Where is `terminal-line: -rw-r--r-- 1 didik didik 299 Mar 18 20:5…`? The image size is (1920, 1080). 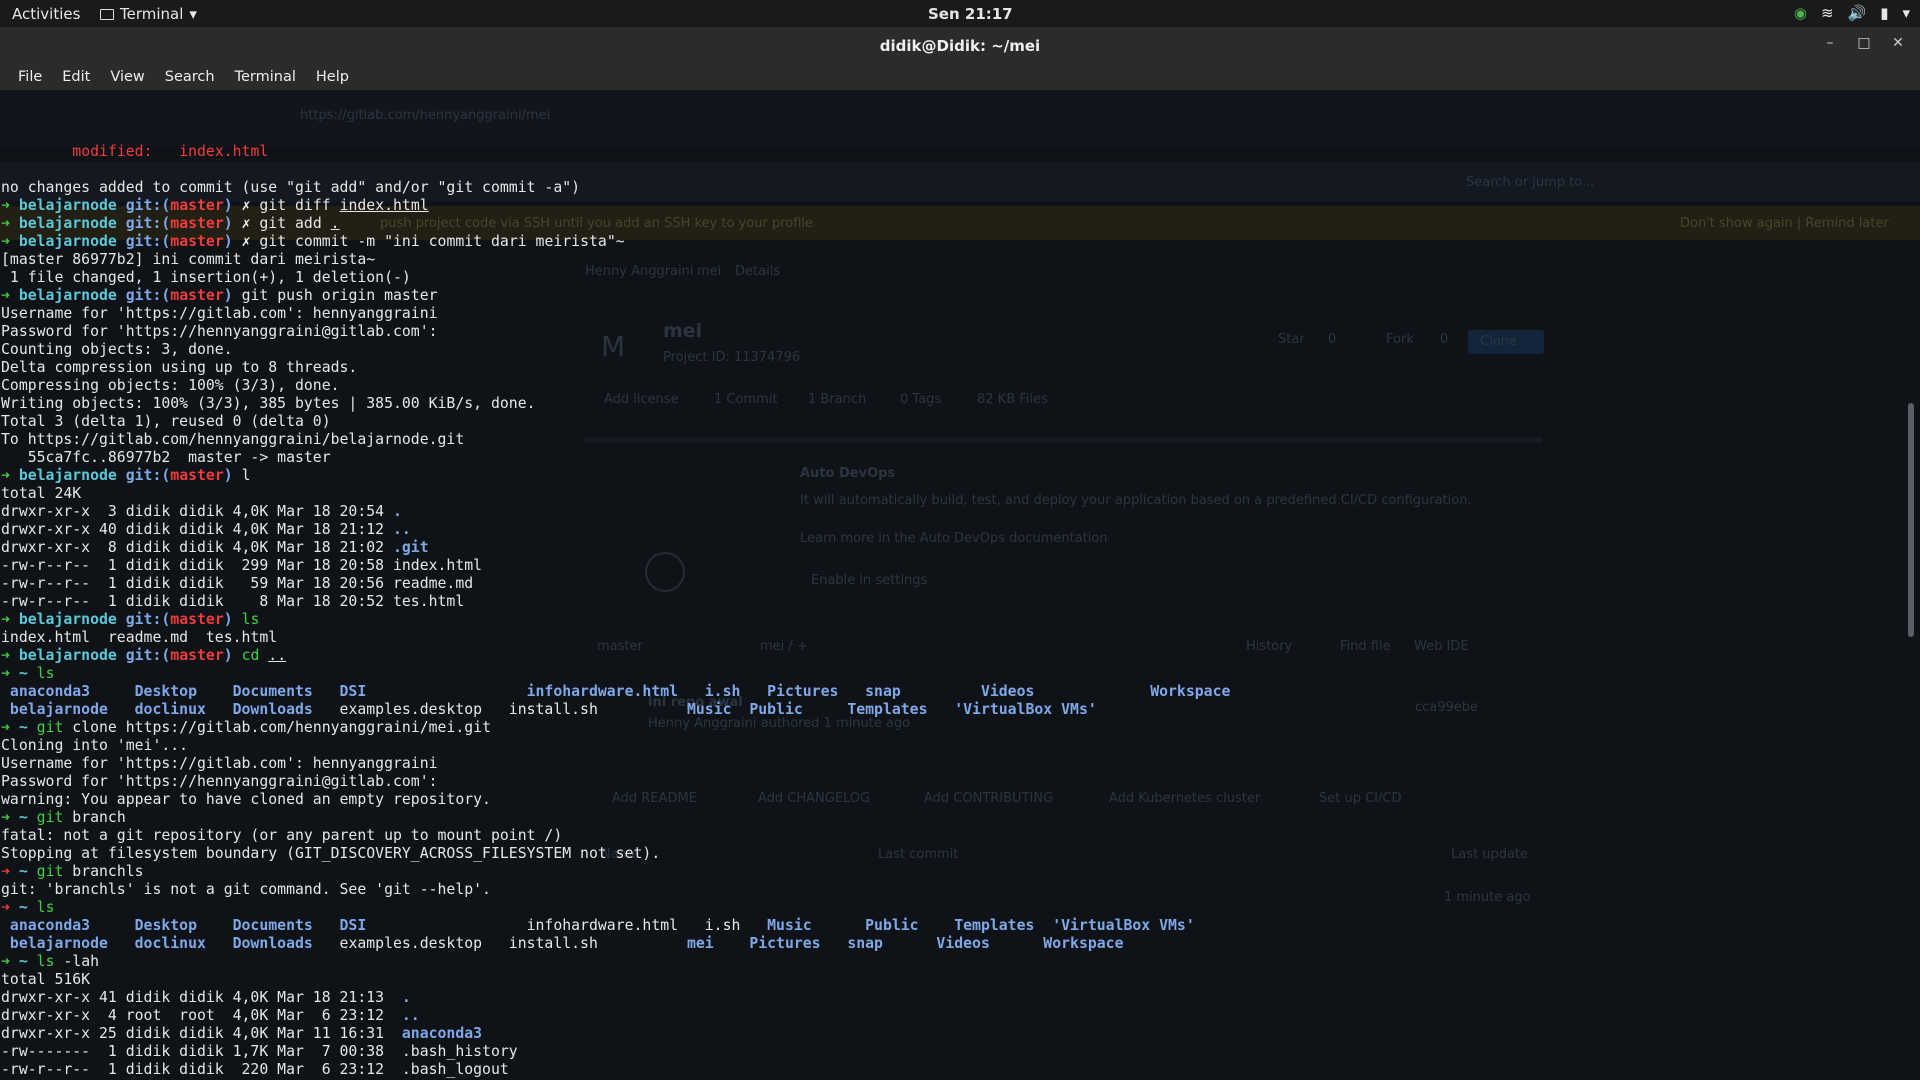 terminal-line: -rw-r--r-- 1 didik didik 299 Mar 18 20:5… is located at coordinates (615, 566).